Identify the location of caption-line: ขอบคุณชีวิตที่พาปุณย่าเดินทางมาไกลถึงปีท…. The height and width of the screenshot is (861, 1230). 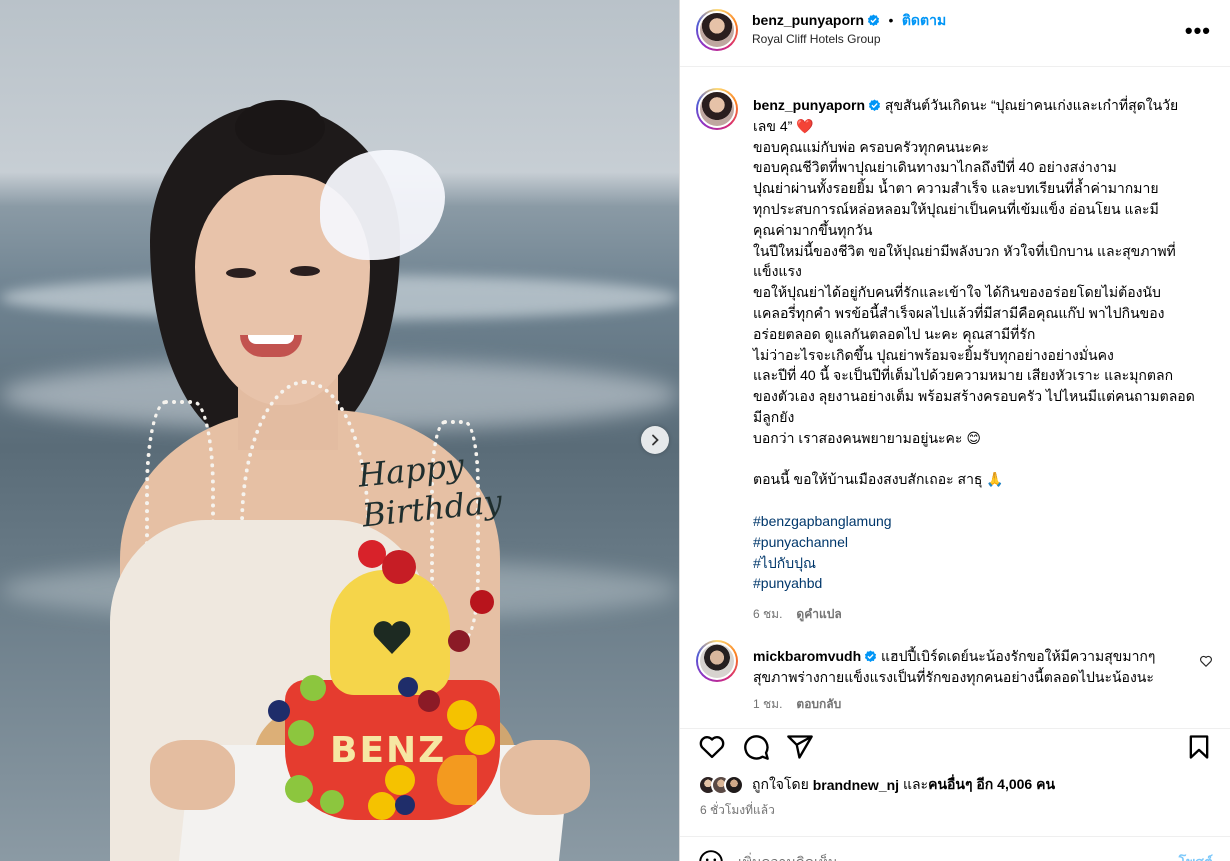
(935, 167).